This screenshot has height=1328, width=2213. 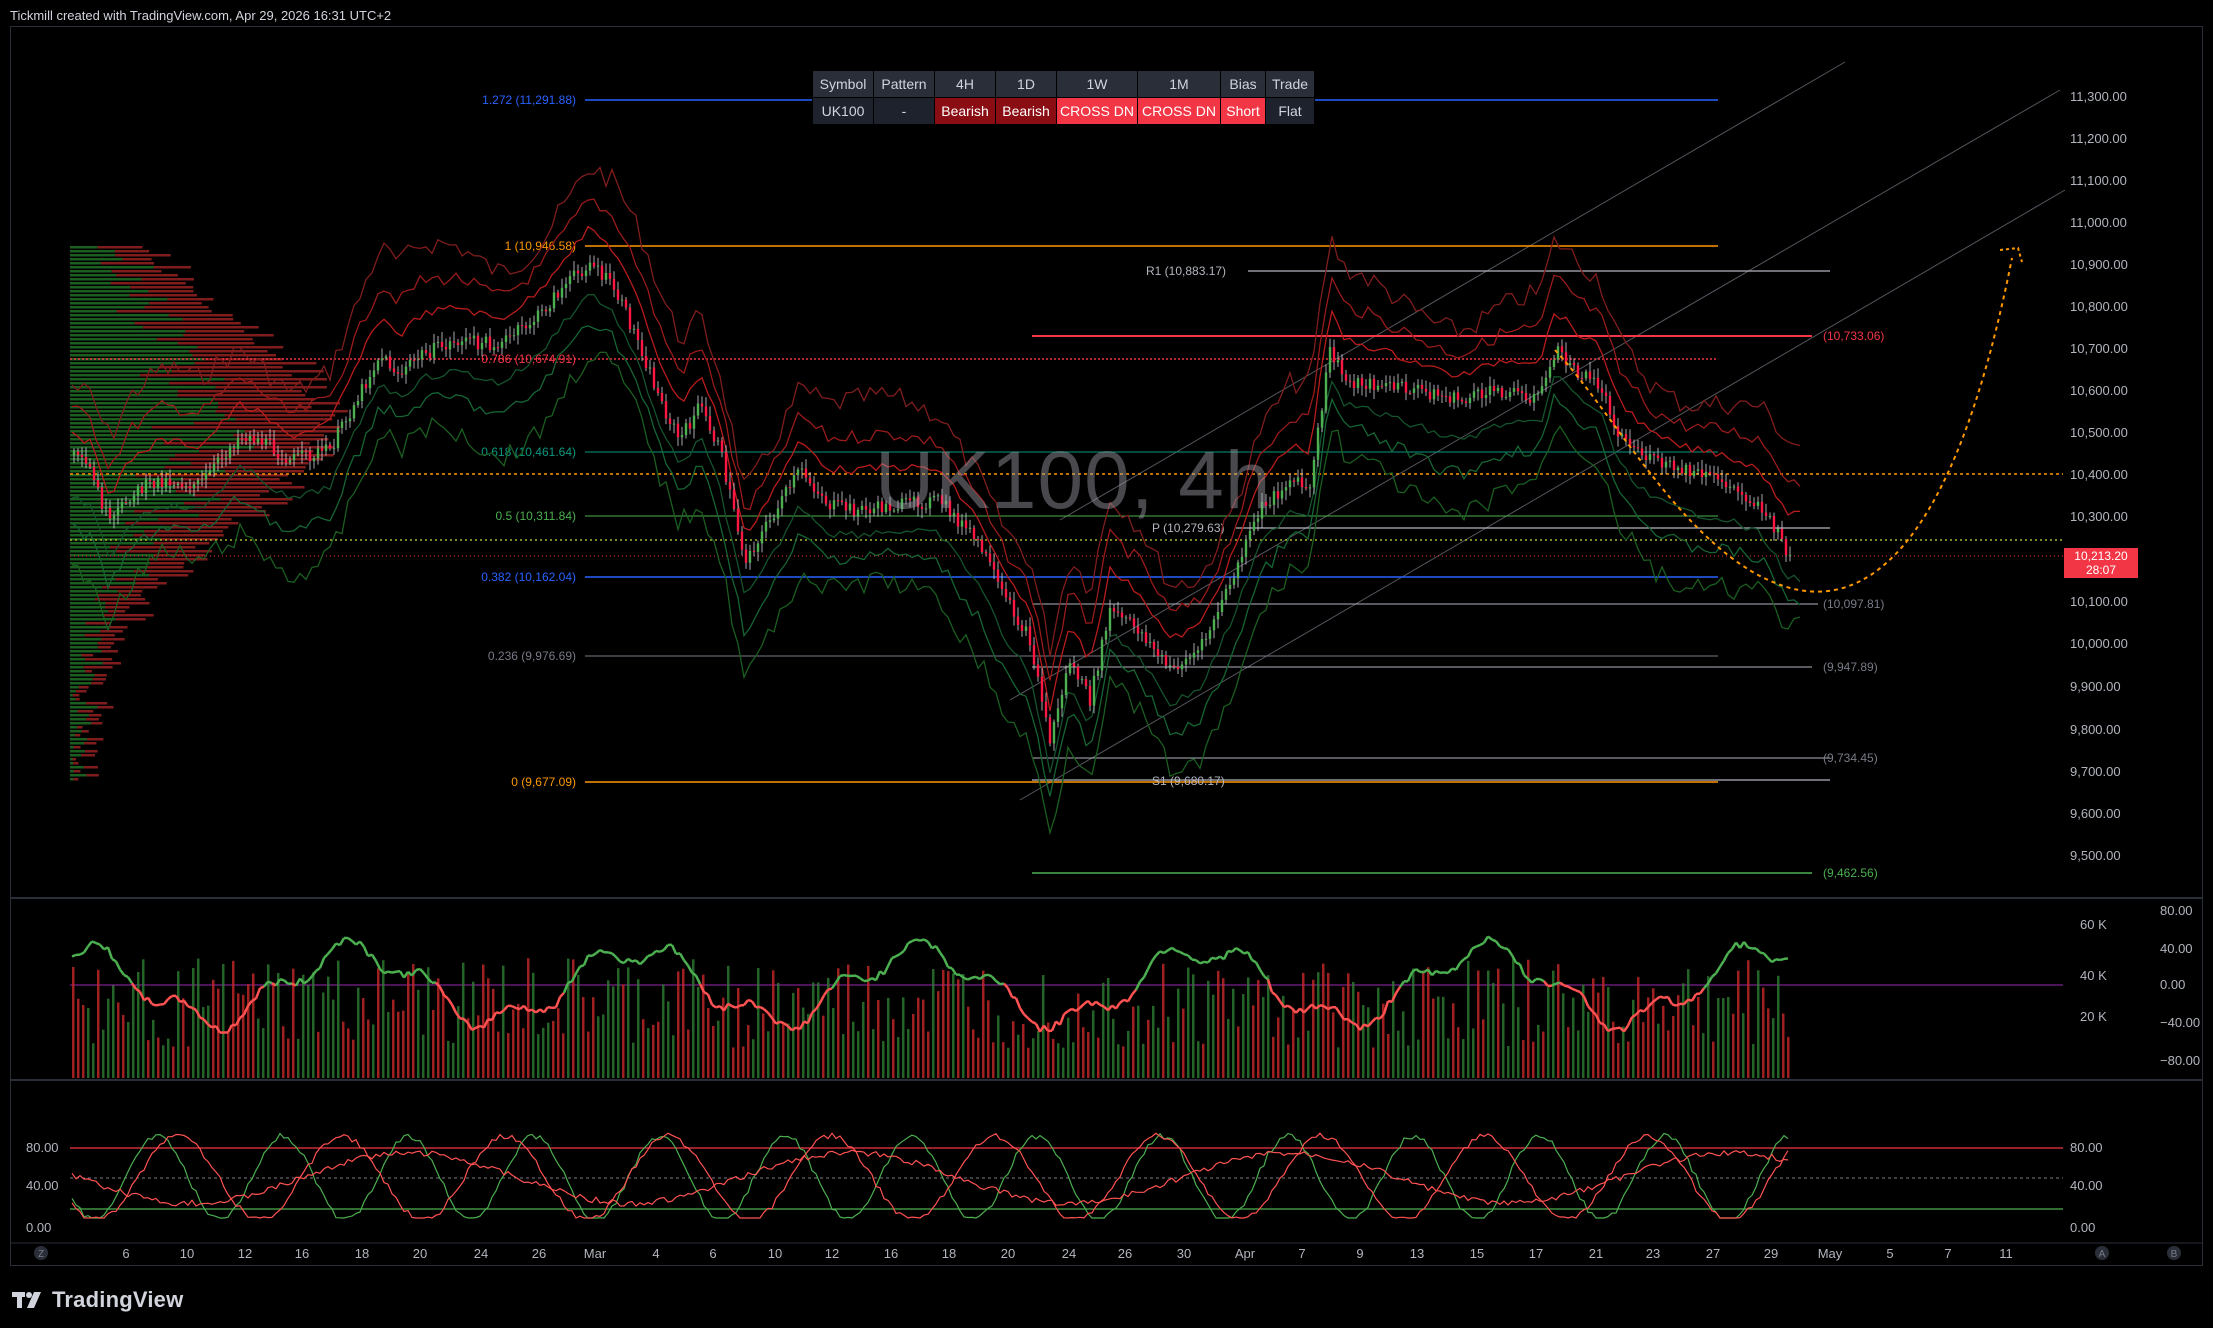 I want to click on time-axis-label: Mar, so click(x=595, y=1253).